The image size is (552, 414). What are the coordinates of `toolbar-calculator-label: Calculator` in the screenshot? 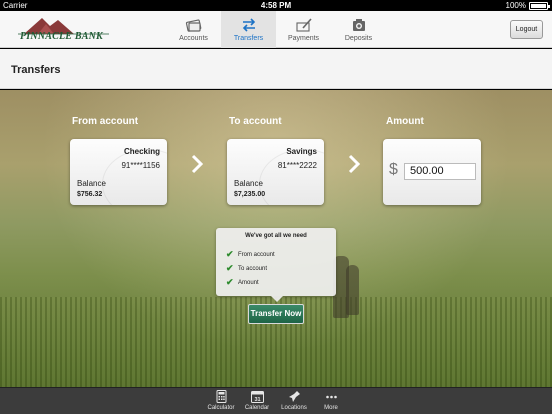 It's located at (221, 408).